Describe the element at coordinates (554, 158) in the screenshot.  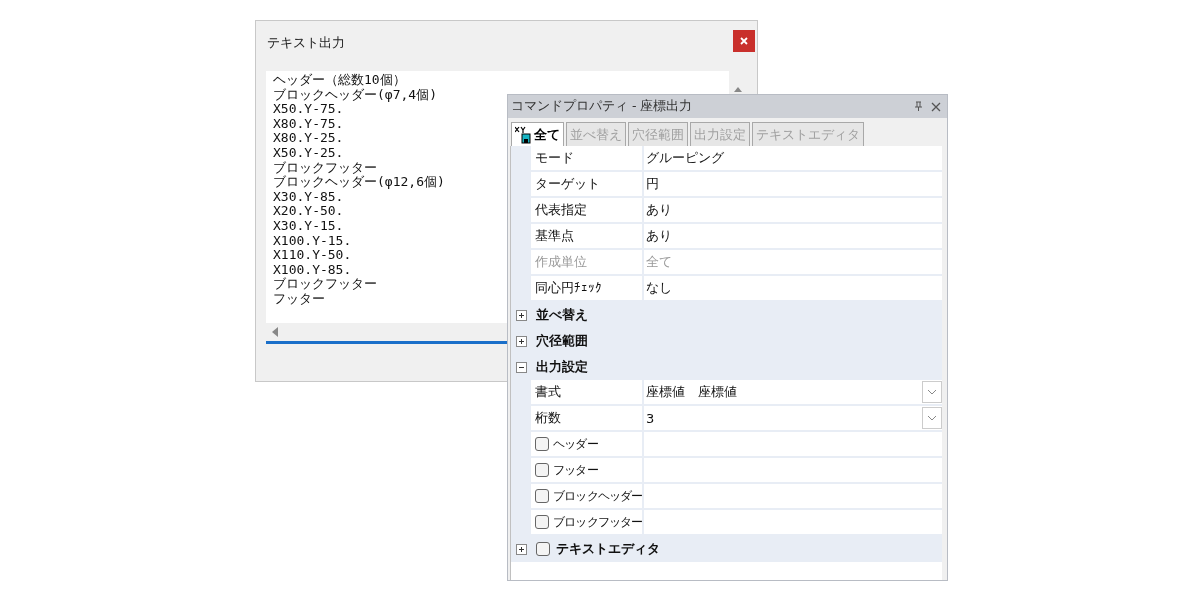
I see `property-name: モード` at that location.